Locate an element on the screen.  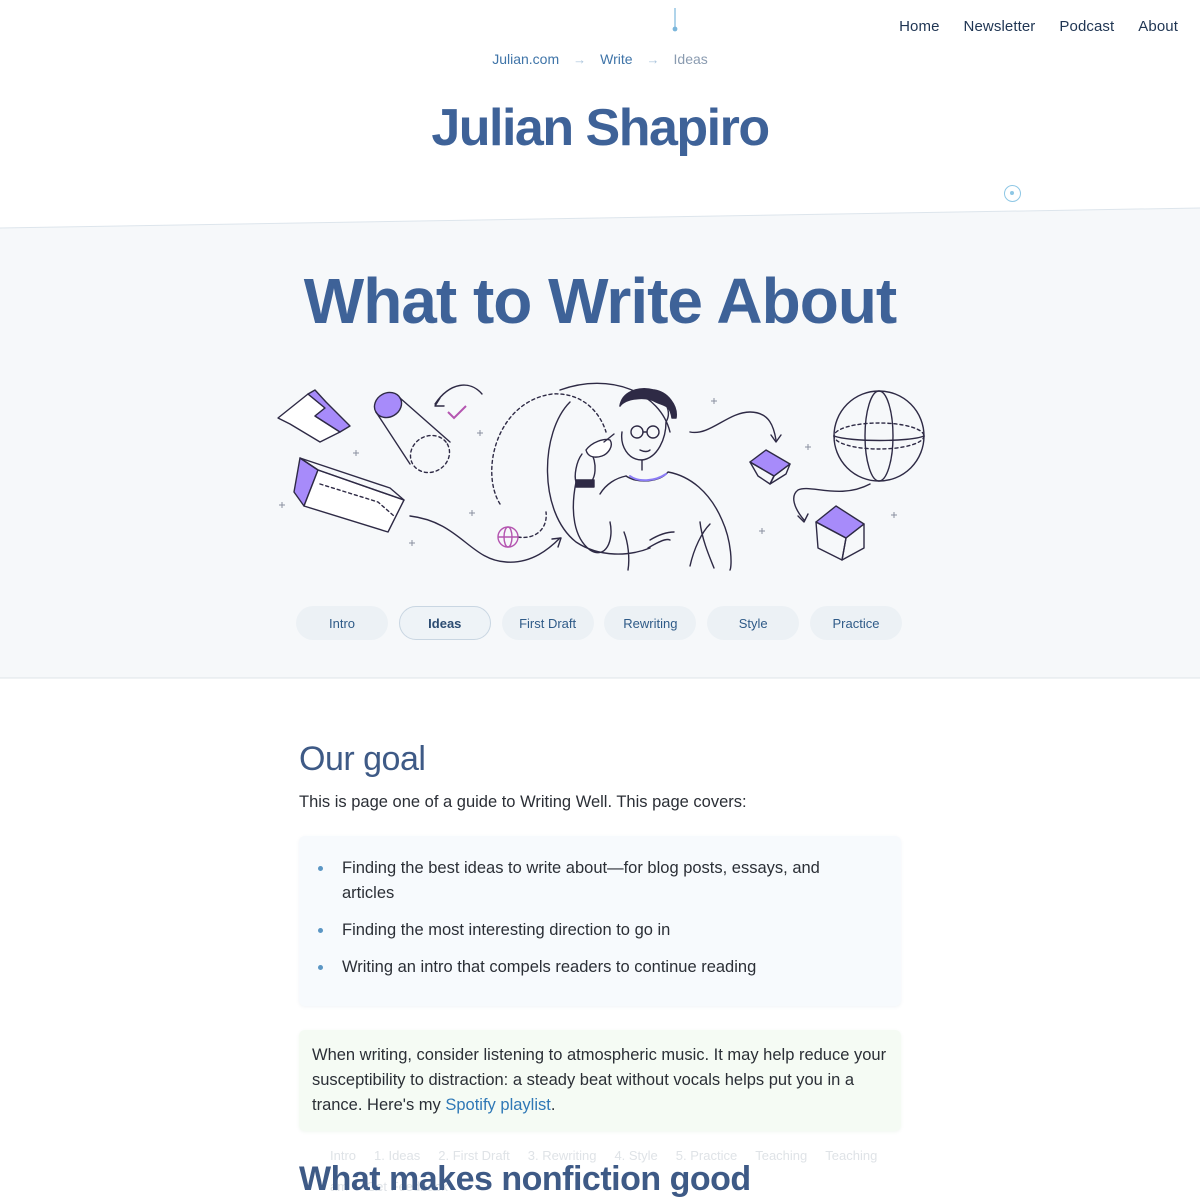
breadcrumb-section: Write is located at coordinates (616, 59).